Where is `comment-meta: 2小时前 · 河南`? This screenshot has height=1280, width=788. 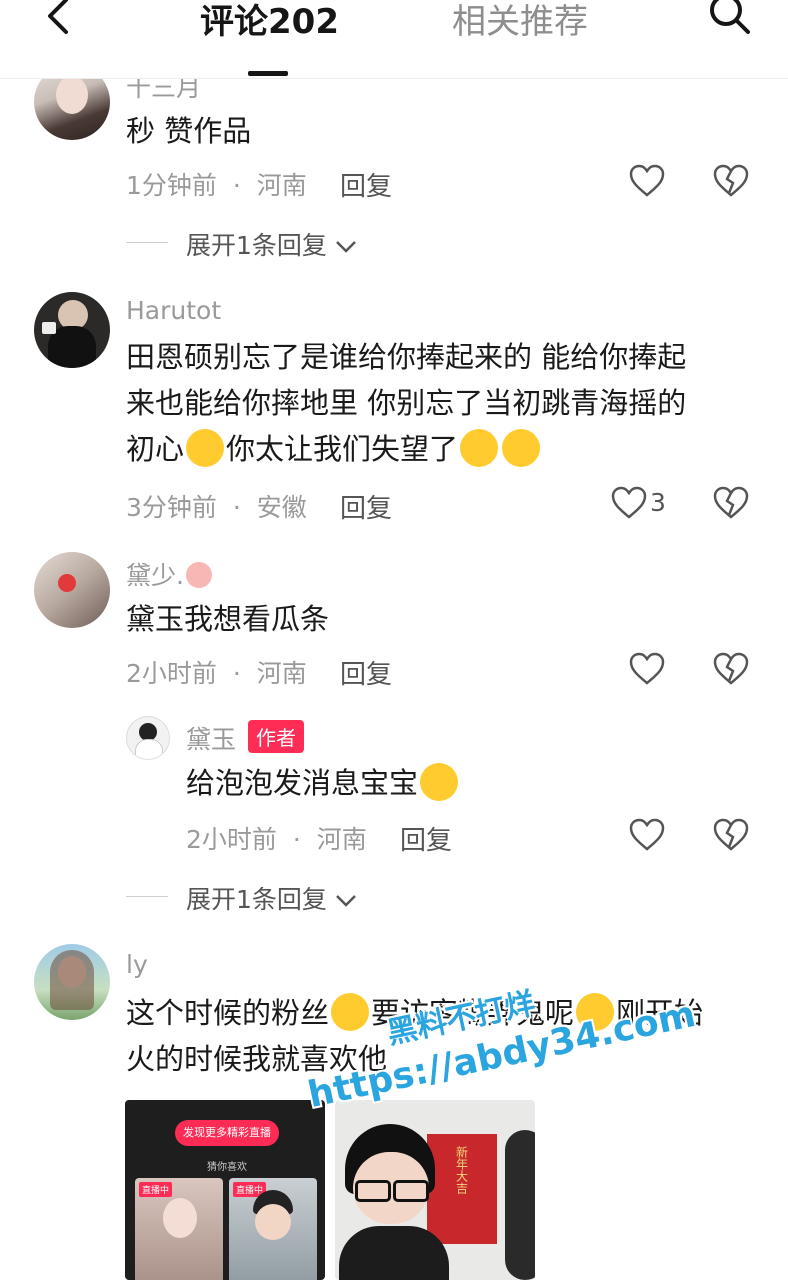
comment-meta: 2小时前 · 河南 is located at coordinates (216, 672).